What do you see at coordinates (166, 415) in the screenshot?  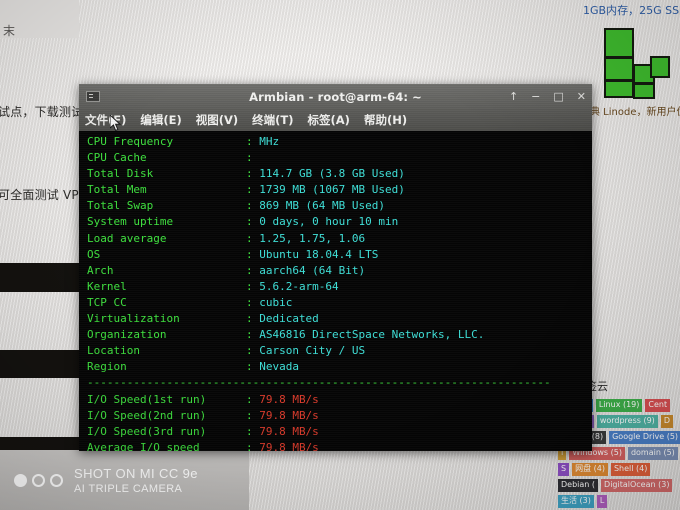 I see `info-label: I/O Speed(2nd run)` at bounding box center [166, 415].